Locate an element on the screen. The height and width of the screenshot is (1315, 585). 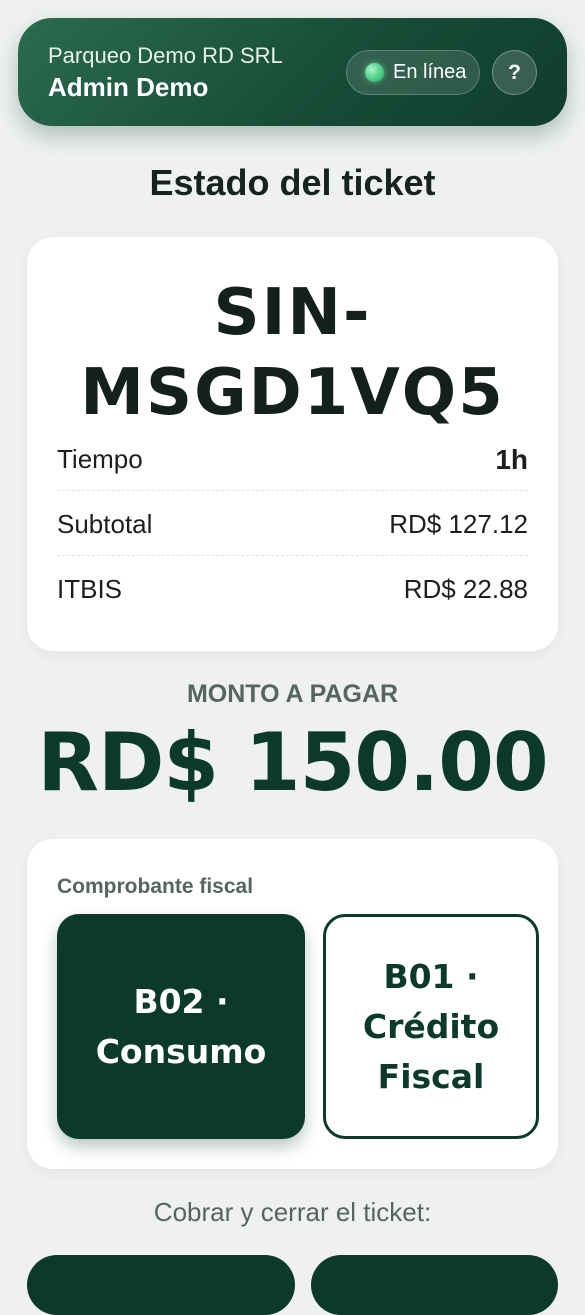
fiscal-receipt-label: Comprobante fiscal is located at coordinates (155, 886).